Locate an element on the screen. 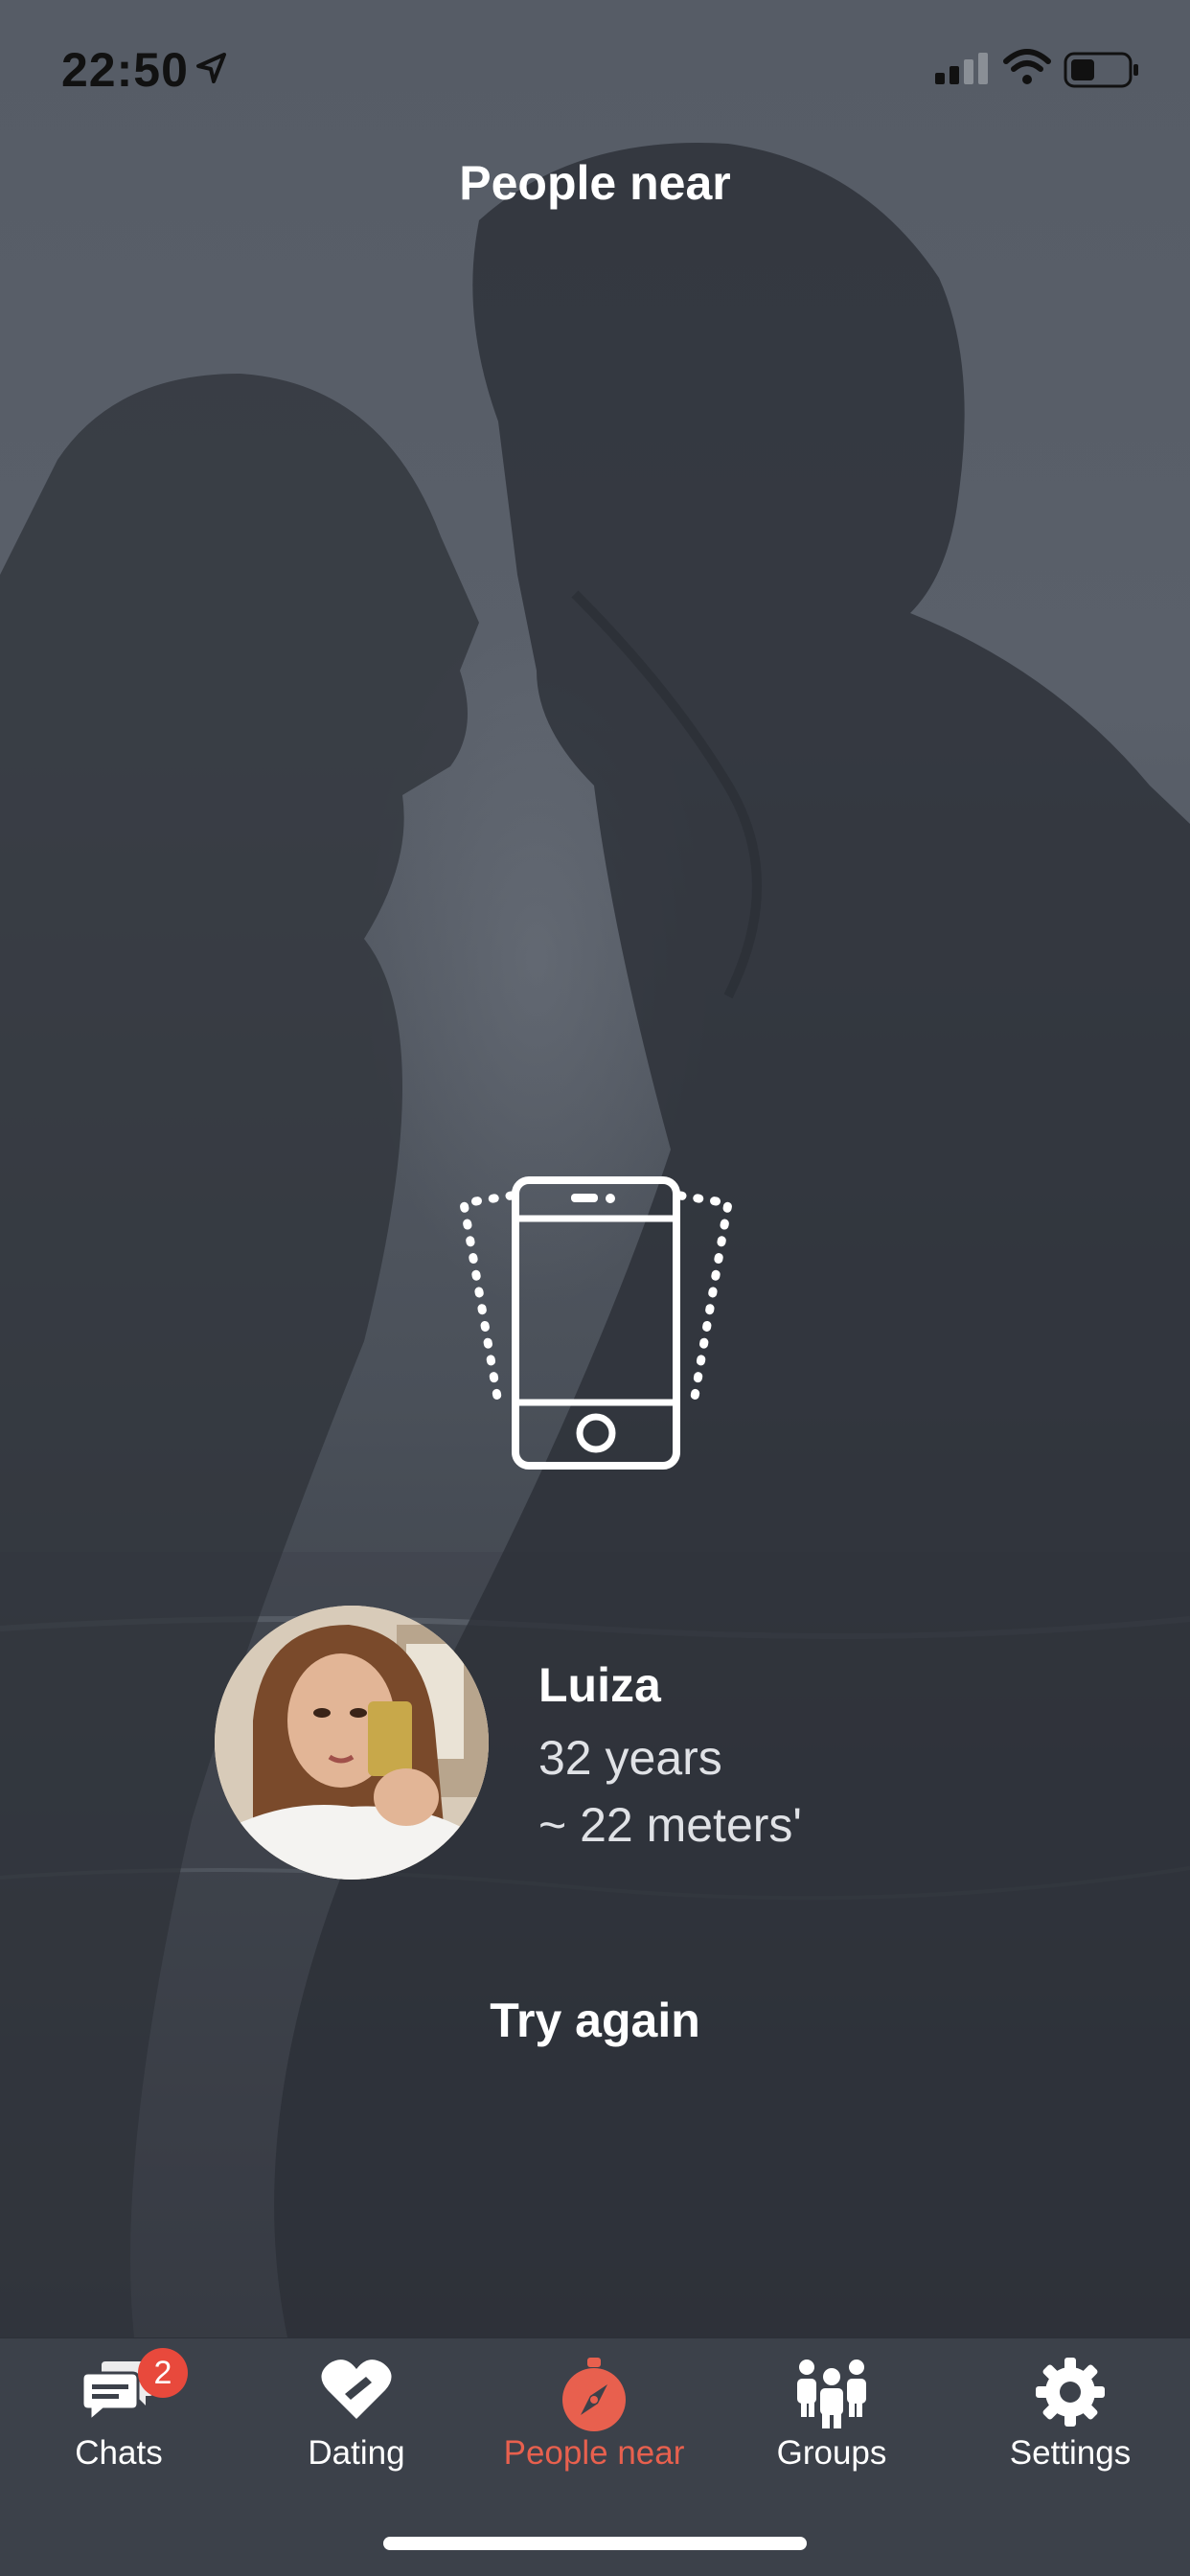  cellular-signal-icon is located at coordinates (962, 68).